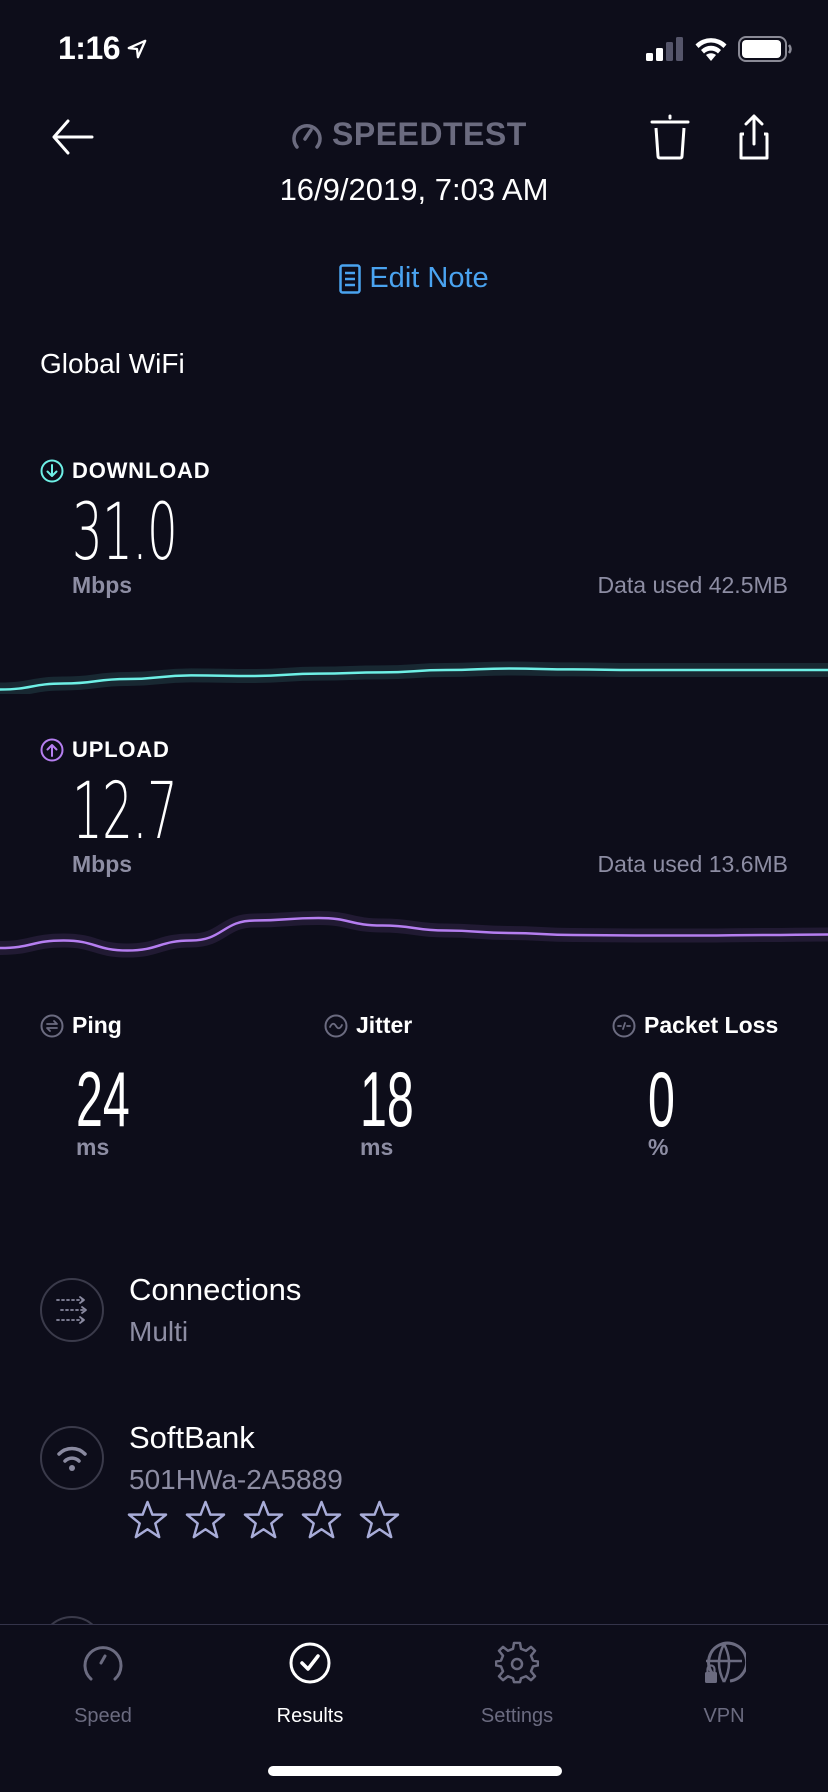 The height and width of the screenshot is (1792, 828). I want to click on network-name: Global WiFi, so click(112, 363).